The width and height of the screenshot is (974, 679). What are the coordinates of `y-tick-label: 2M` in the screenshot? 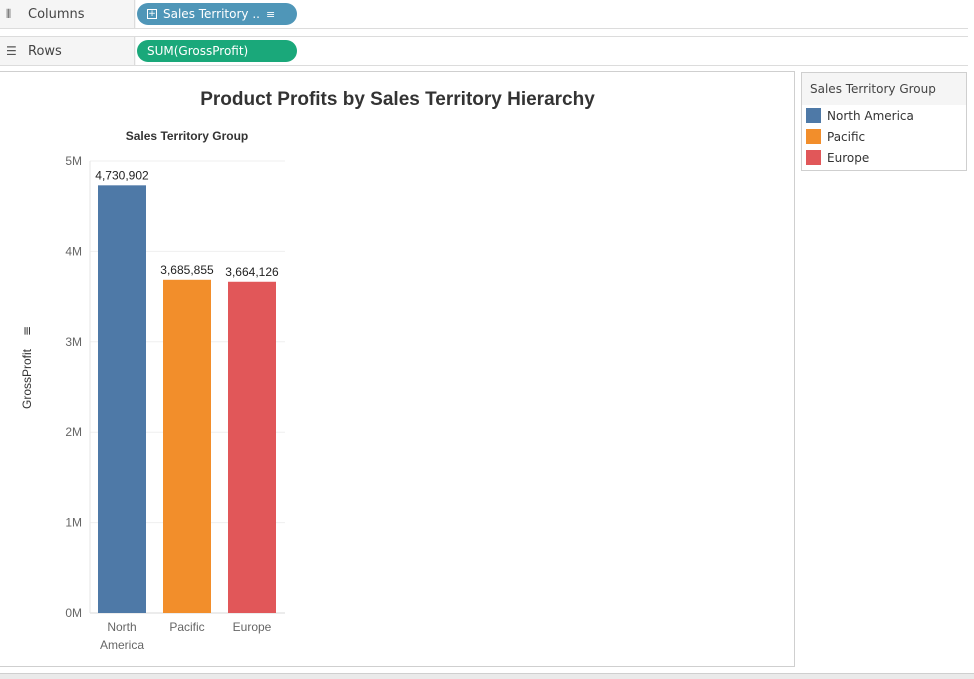 It's located at (73, 432).